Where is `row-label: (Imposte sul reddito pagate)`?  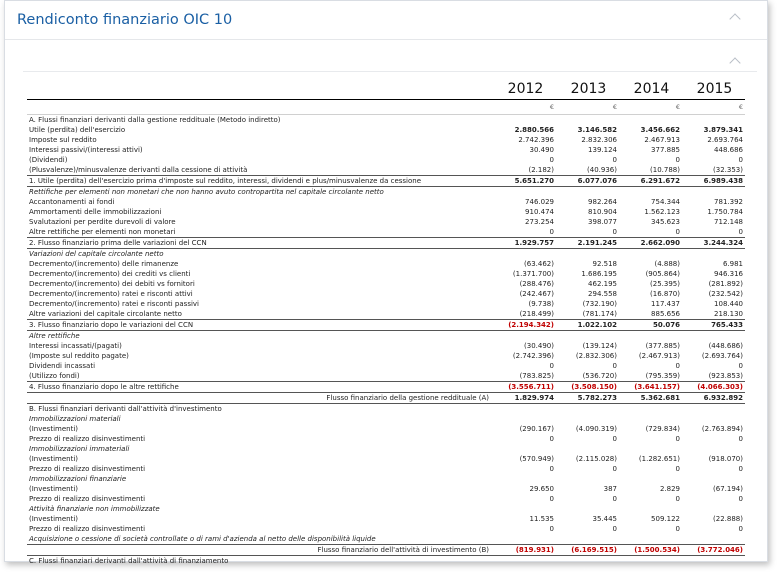
row-label: (Imposte sul reddito pagate) is located at coordinates (79, 356).